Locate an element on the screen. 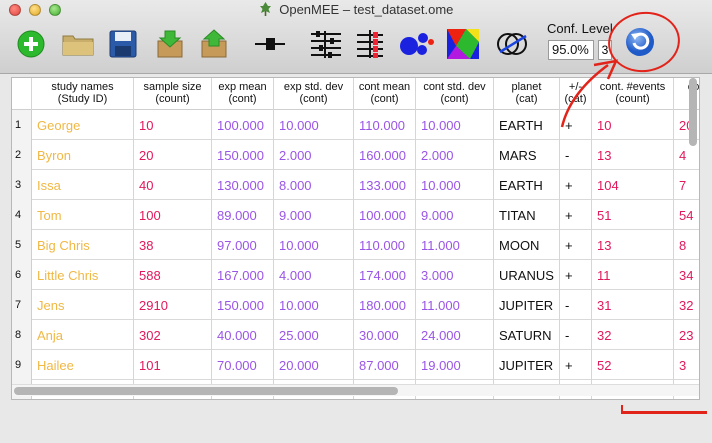  table-cell: 54 is located at coordinates (686, 215).